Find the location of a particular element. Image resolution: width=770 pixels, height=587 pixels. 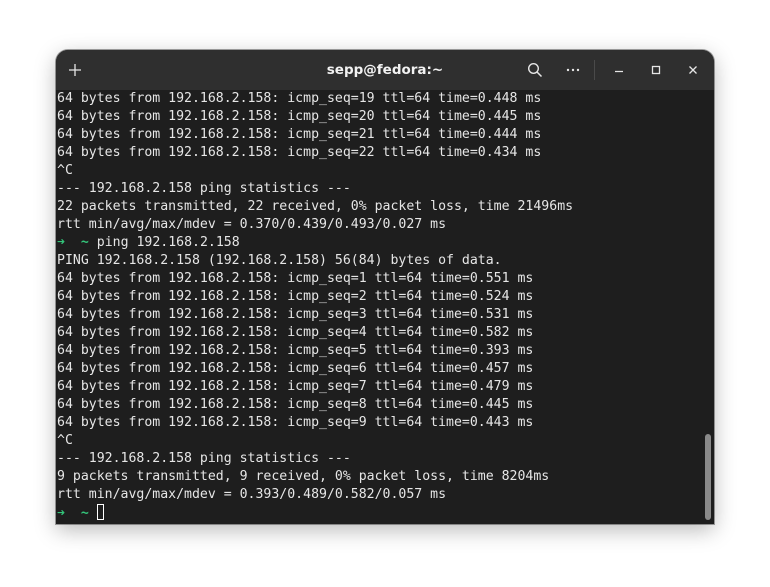

ellipsis-icon is located at coordinates (573, 70).